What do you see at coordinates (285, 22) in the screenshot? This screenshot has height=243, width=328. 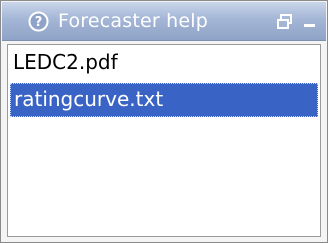 I see `restore-window-icon` at bounding box center [285, 22].